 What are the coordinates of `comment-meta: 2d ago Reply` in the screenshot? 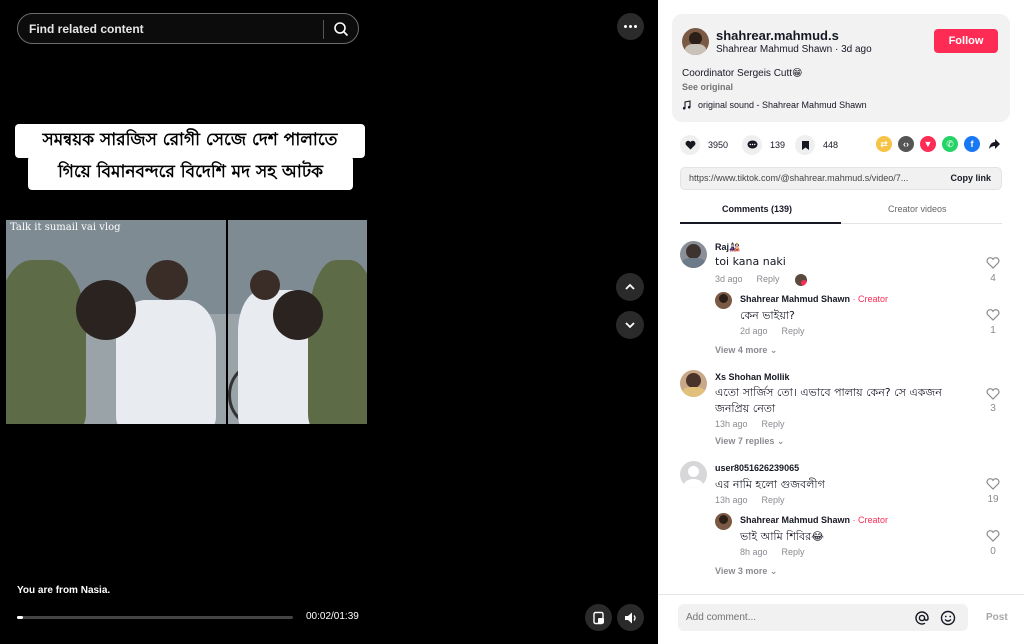 It's located at (779, 331).